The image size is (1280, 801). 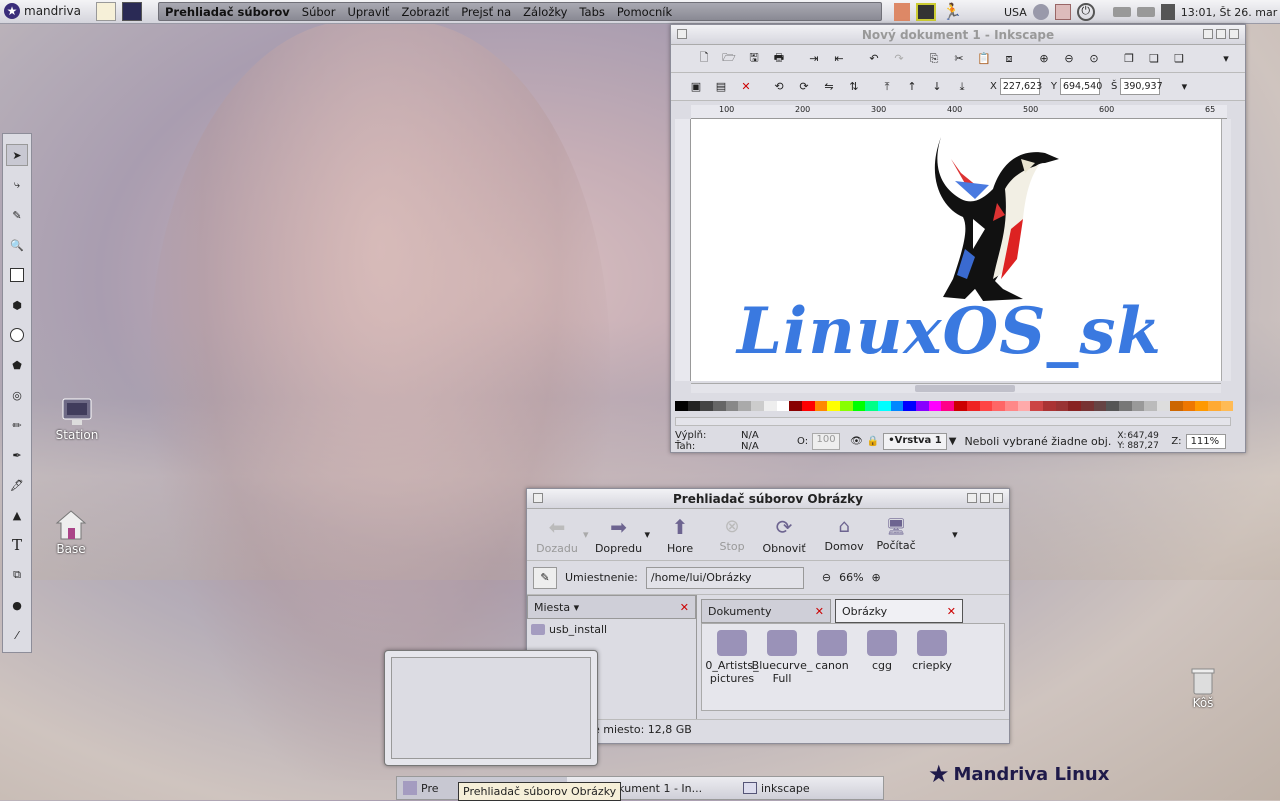 I want to click on y-input: 694,540, so click(x=1080, y=86).